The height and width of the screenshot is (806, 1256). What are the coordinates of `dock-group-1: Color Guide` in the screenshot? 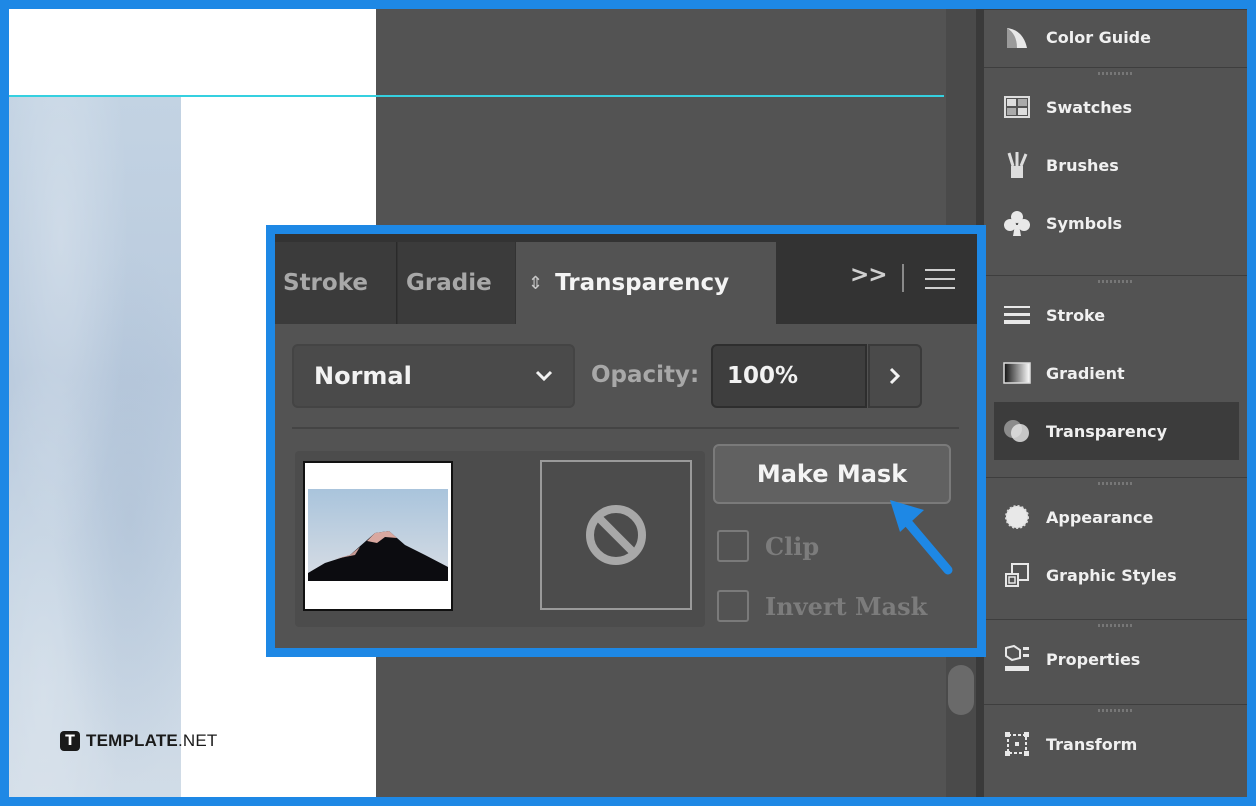 It's located at (1115, 37).